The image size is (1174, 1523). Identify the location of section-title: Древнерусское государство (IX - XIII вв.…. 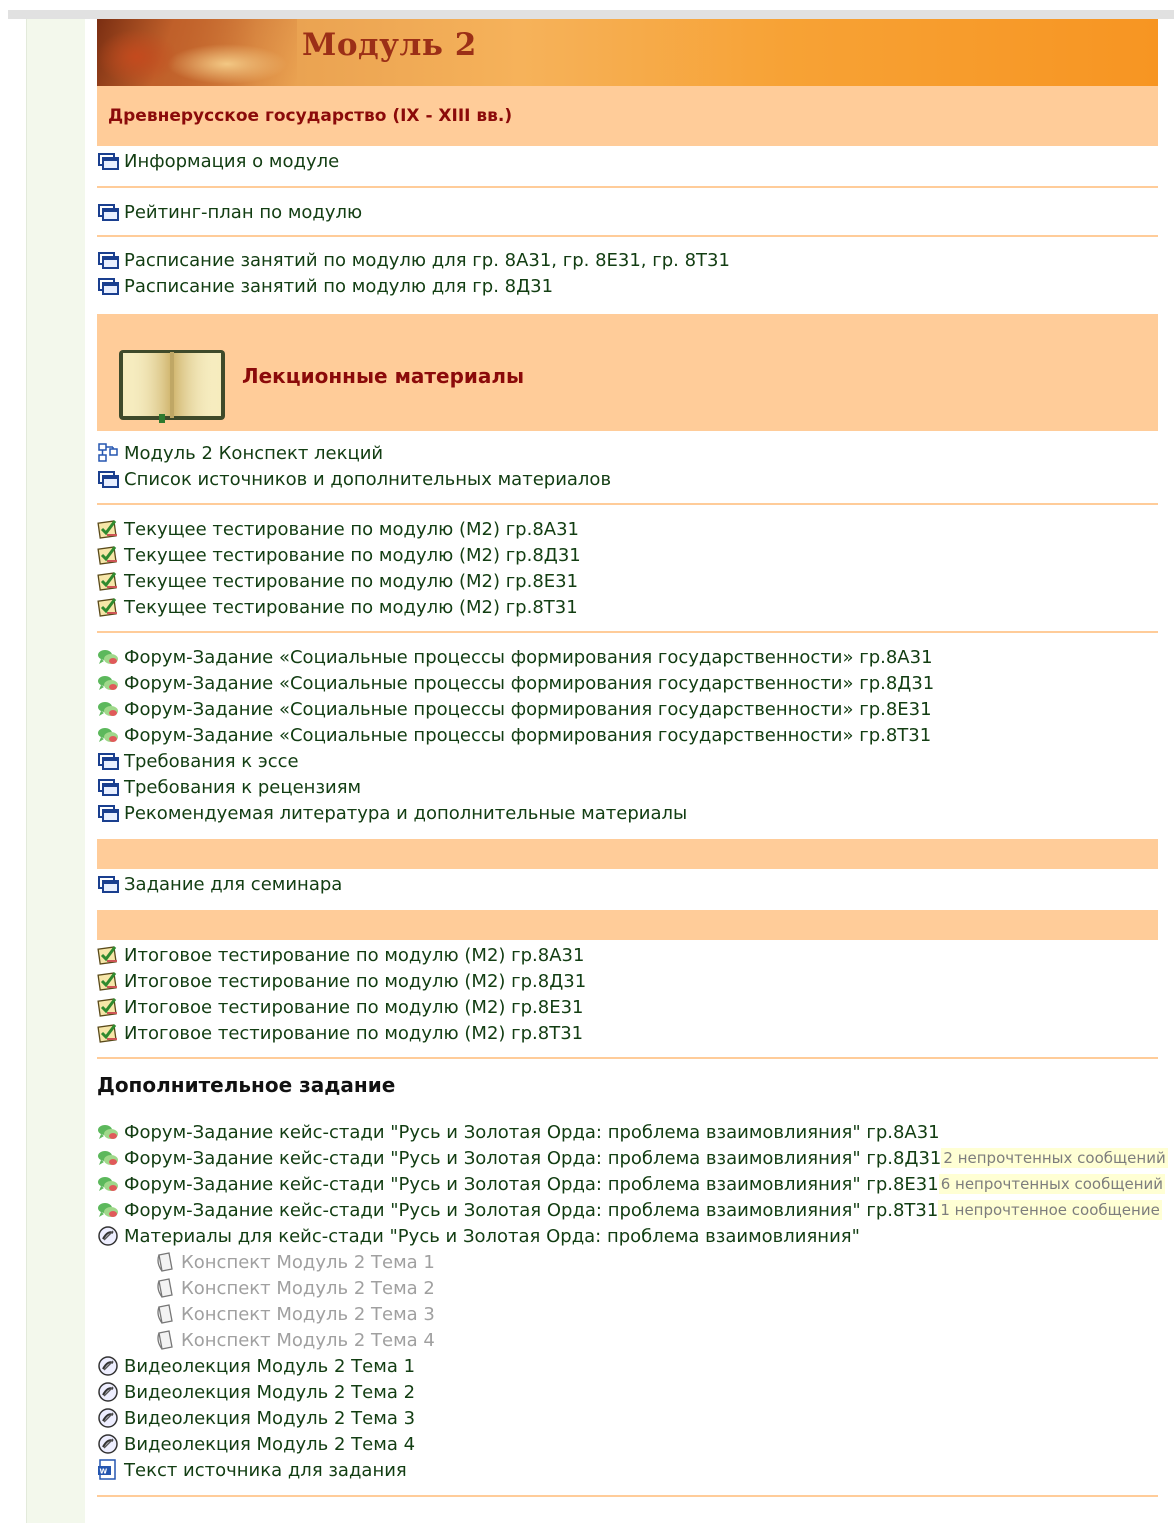
(310, 116).